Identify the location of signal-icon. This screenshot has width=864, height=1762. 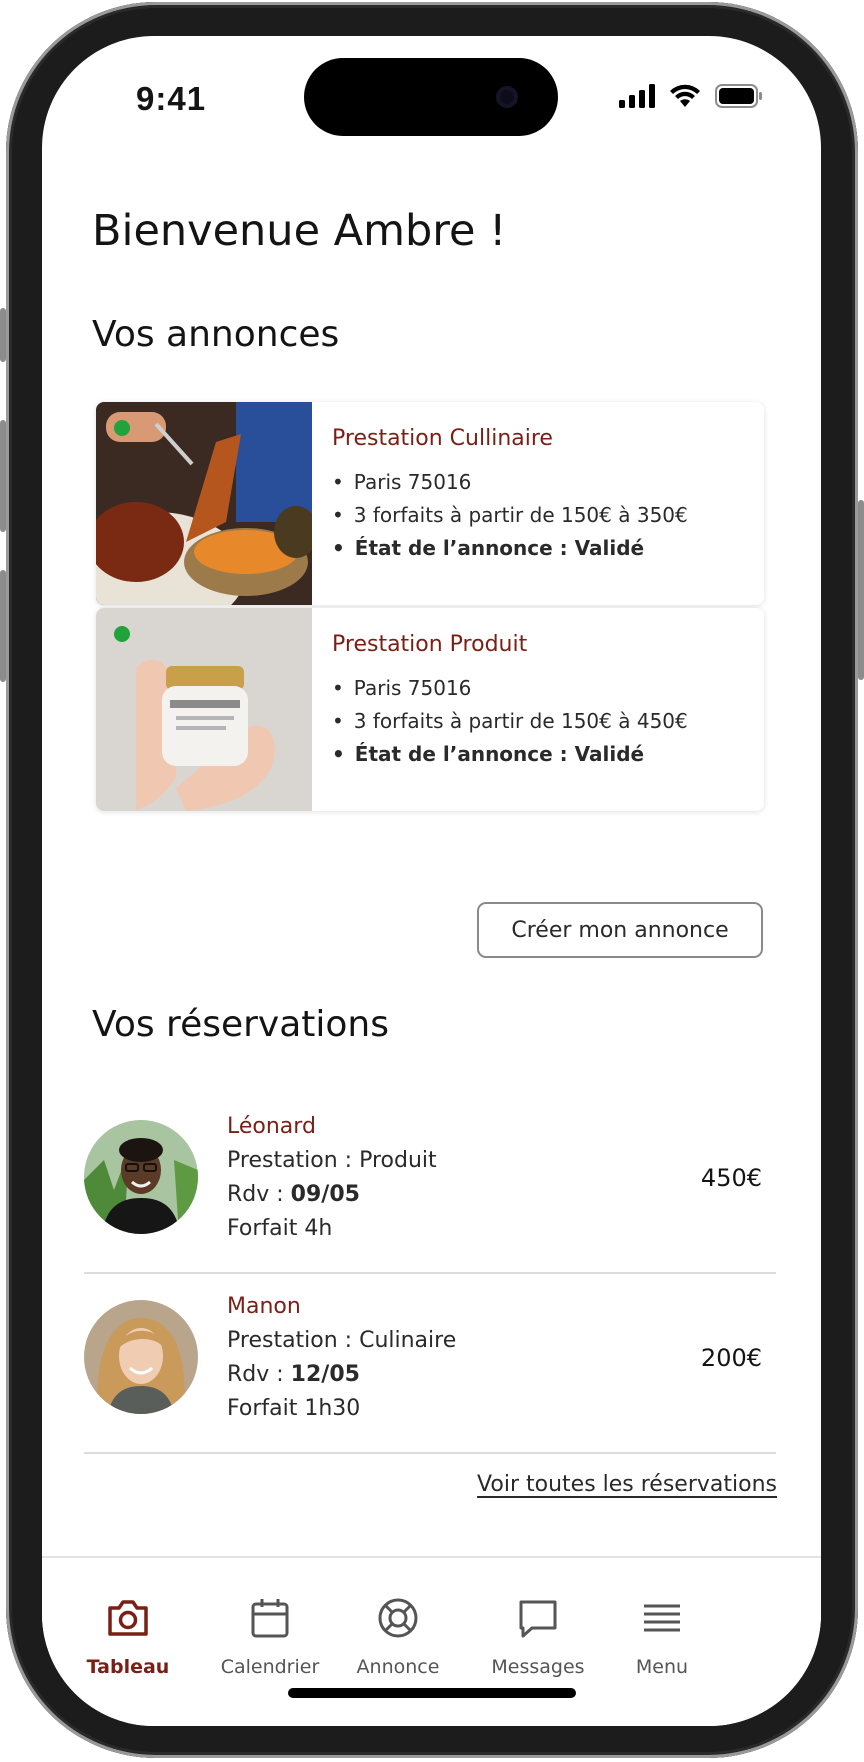
(637, 96).